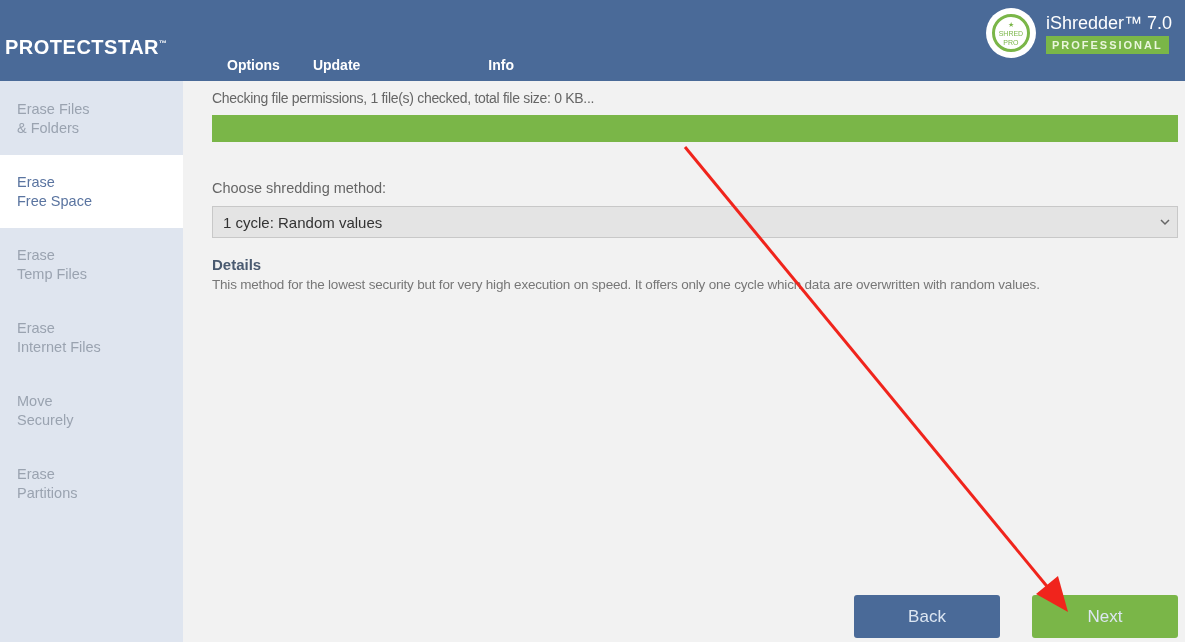  What do you see at coordinates (1108, 23) in the screenshot?
I see `product-name: iShredder™ 7.0` at bounding box center [1108, 23].